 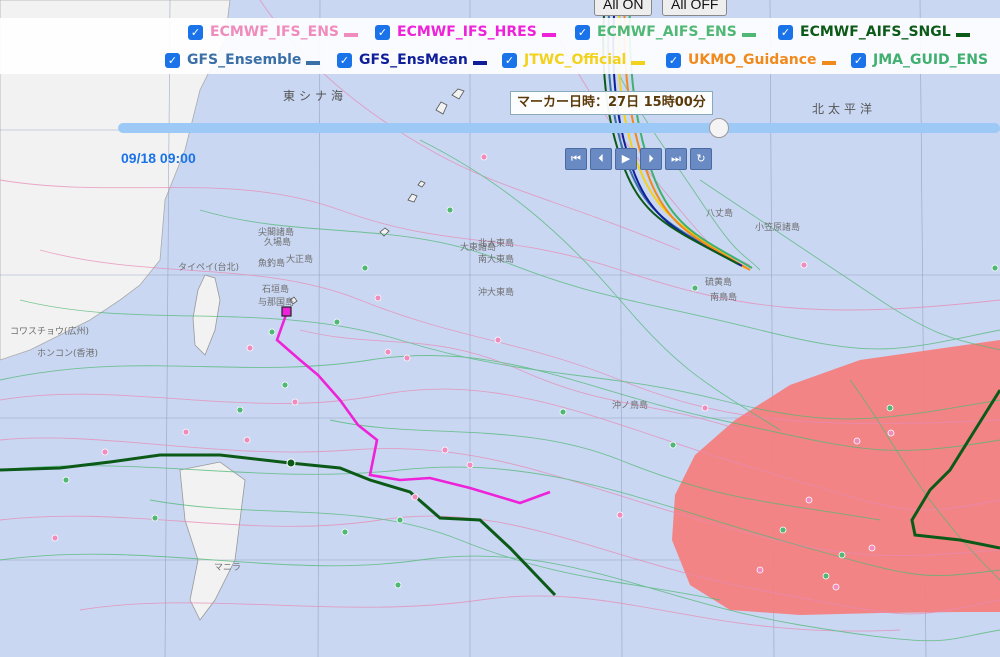 I want to click on legend-label: ECMWF_IFS_ENS, so click(x=274, y=32).